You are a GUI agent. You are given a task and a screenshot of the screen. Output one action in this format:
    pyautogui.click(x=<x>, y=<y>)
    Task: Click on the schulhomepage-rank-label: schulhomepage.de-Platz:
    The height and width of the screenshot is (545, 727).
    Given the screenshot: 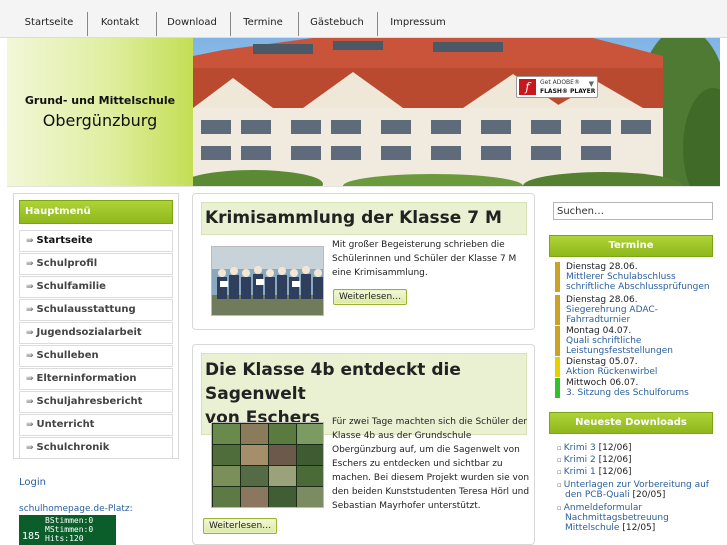 What is the action you would take?
    pyautogui.click(x=76, y=509)
    